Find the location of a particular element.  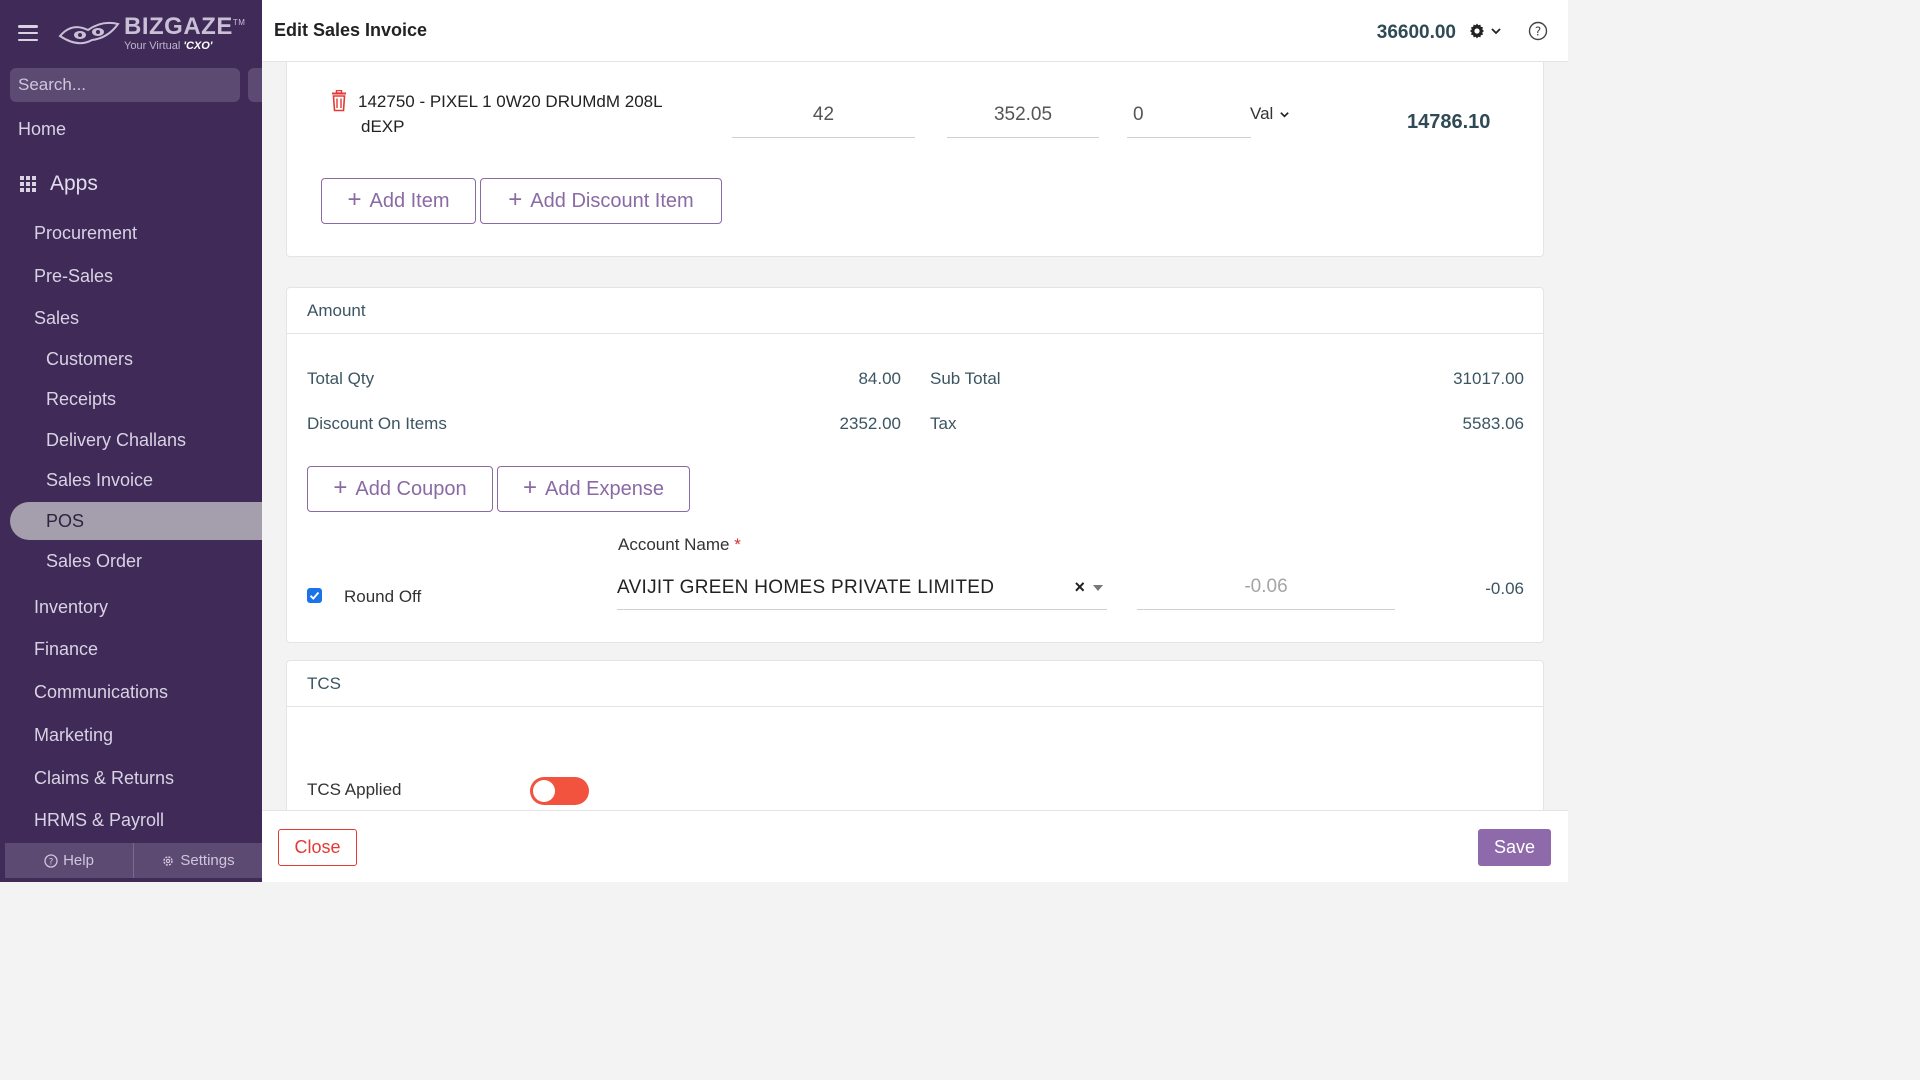

item-qty-input: 42 is located at coordinates (823, 115).